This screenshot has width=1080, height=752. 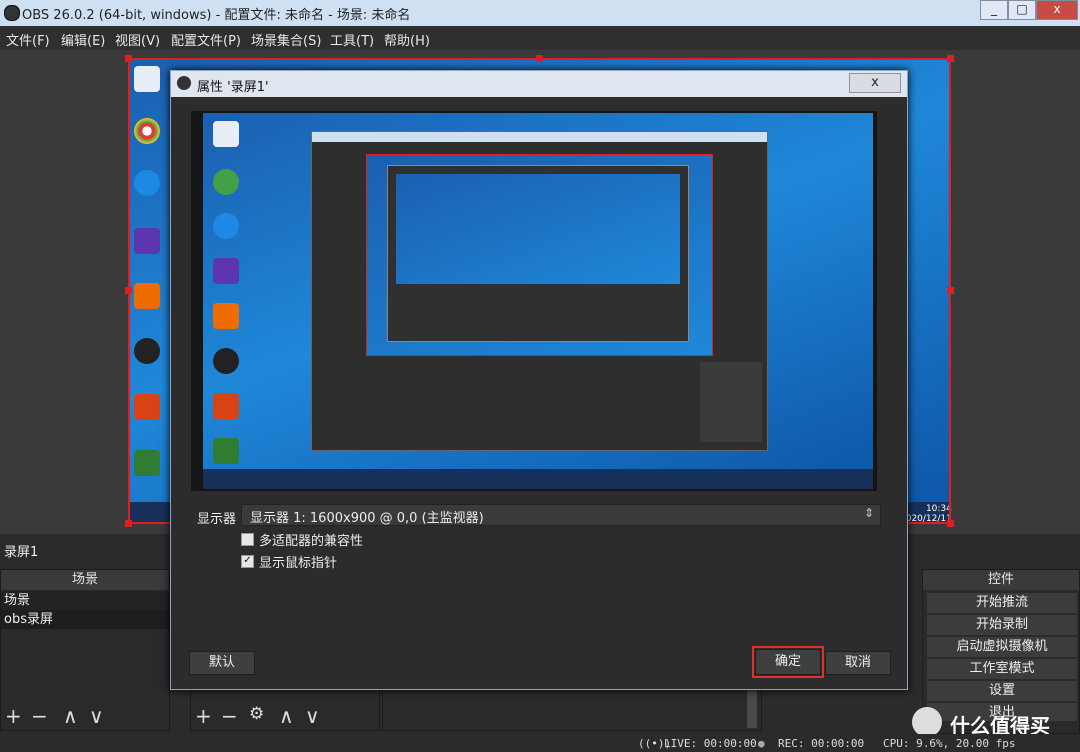 What do you see at coordinates (96, 716) in the screenshot?
I see `move-down-icon: ∨` at bounding box center [96, 716].